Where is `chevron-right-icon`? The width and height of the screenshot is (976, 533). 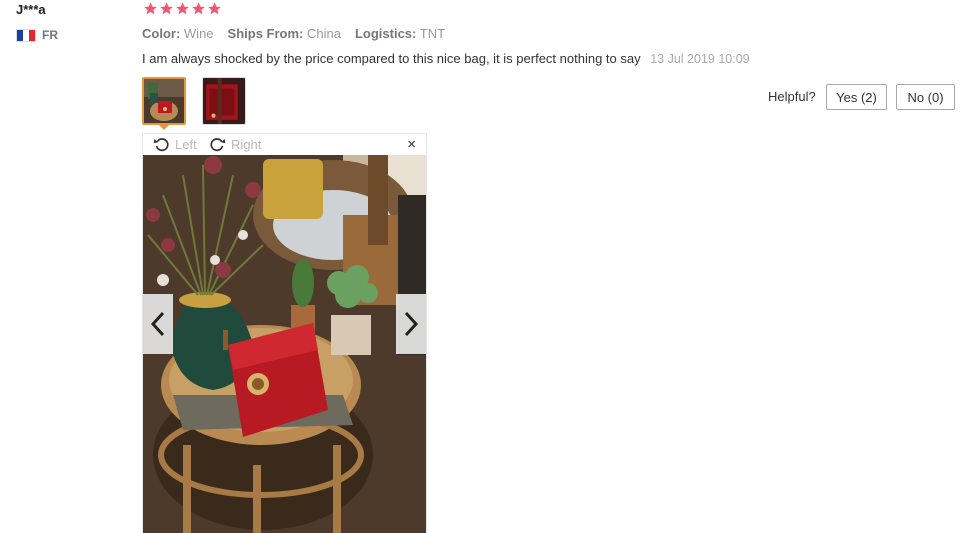
chevron-right-icon is located at coordinates (411, 324).